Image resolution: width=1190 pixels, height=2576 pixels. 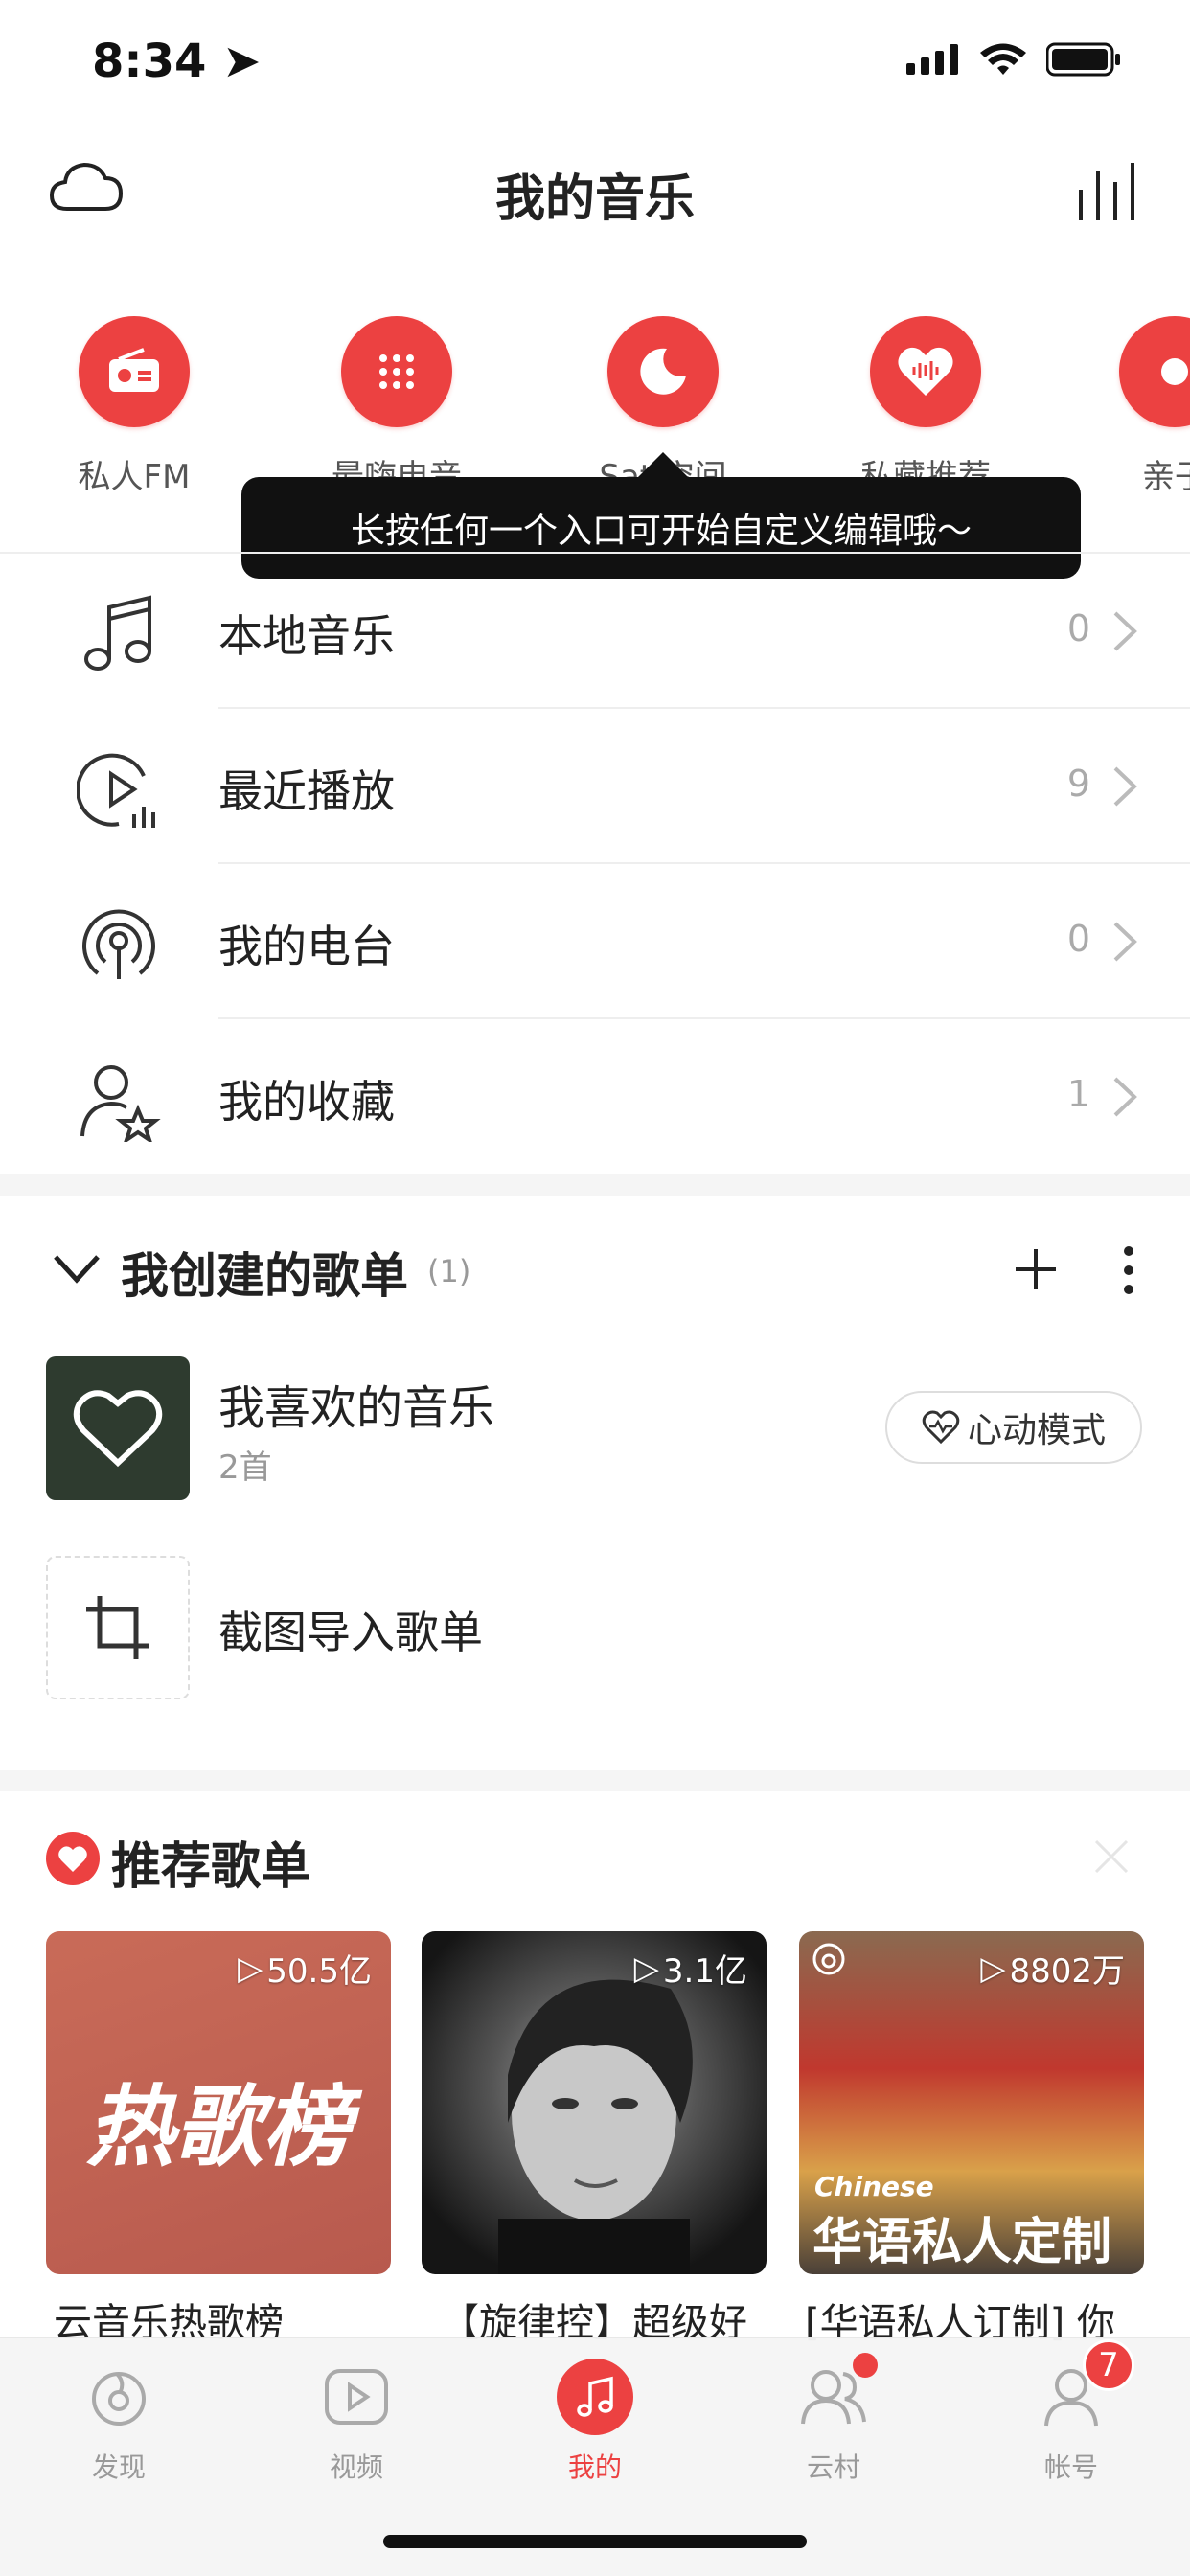 What do you see at coordinates (595, 2422) in the screenshot?
I see `tab-my-music: 我的` at bounding box center [595, 2422].